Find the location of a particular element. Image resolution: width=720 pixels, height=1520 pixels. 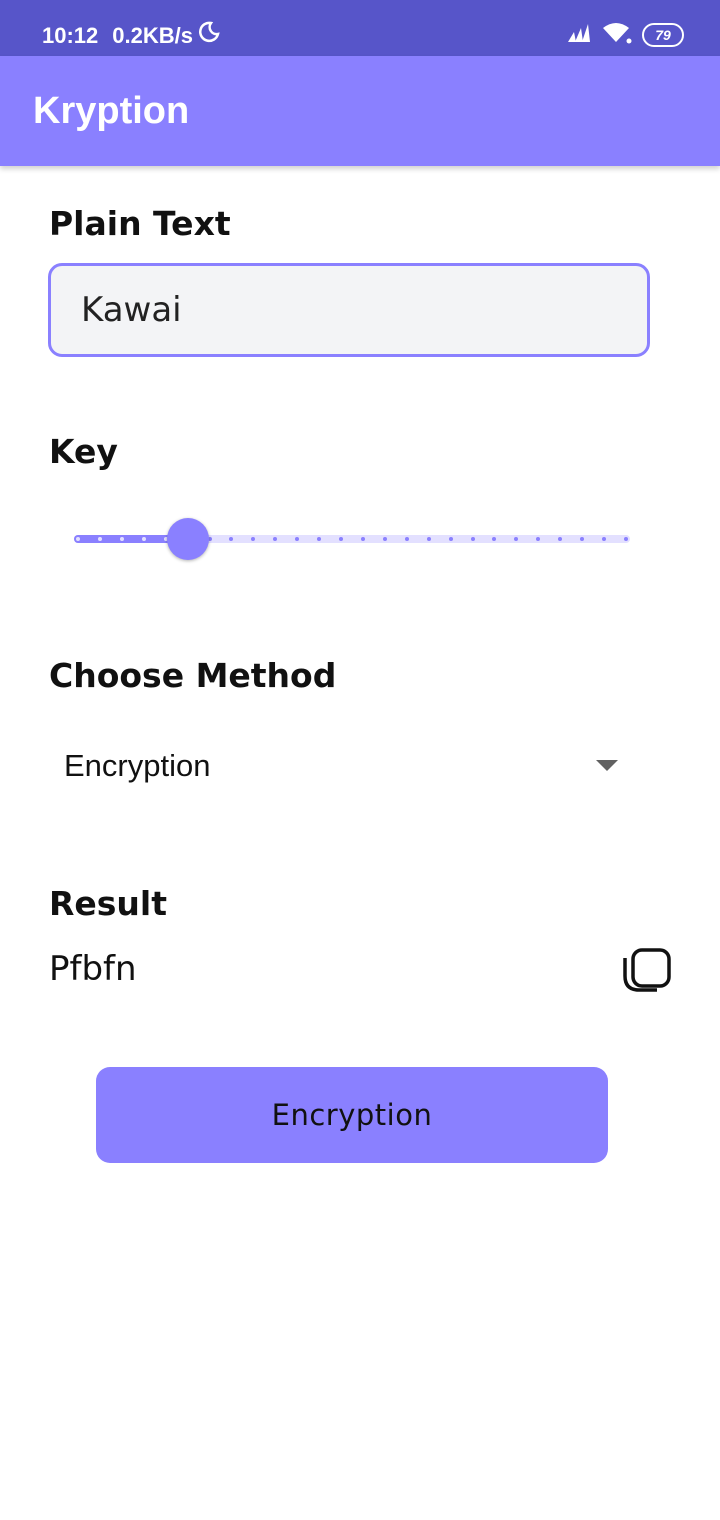

copy-button is located at coordinates (648, 968).